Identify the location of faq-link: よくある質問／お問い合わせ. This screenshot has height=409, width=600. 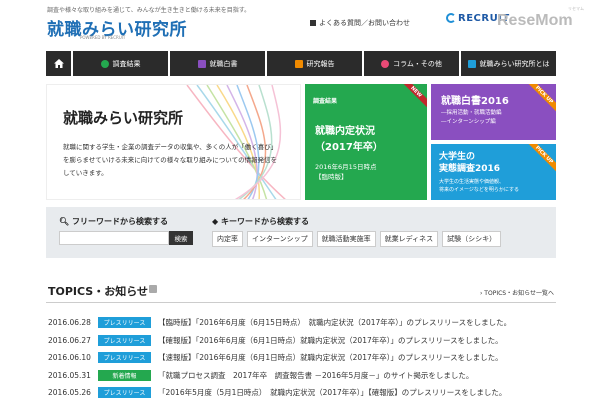
(360, 23).